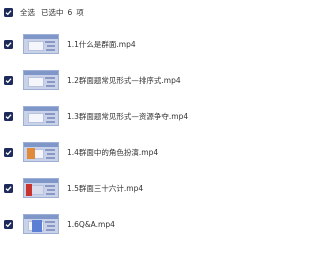  What do you see at coordinates (128, 116) in the screenshot?
I see `file-name: 1.3群面题常见形式—资源争夺.mp4` at bounding box center [128, 116].